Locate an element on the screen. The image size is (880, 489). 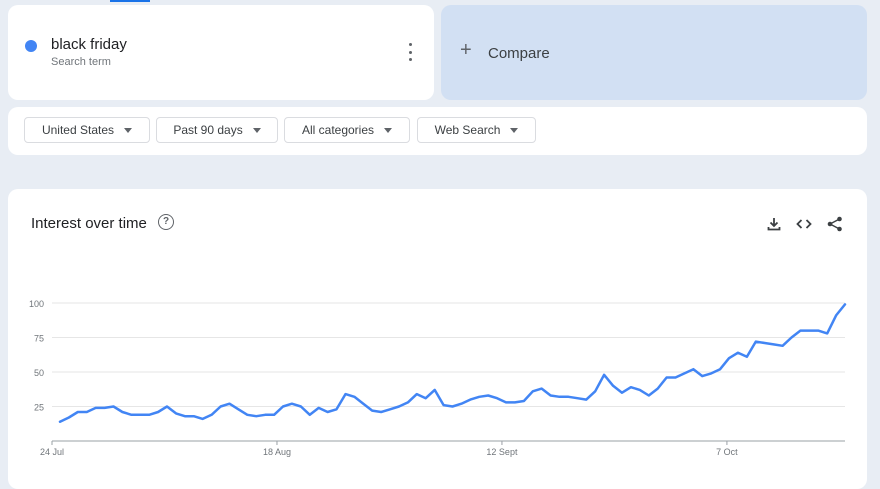
active-tab-indicator is located at coordinates (130, 1).